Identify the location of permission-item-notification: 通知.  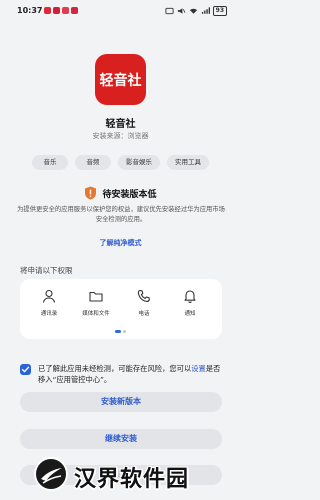
(190, 303).